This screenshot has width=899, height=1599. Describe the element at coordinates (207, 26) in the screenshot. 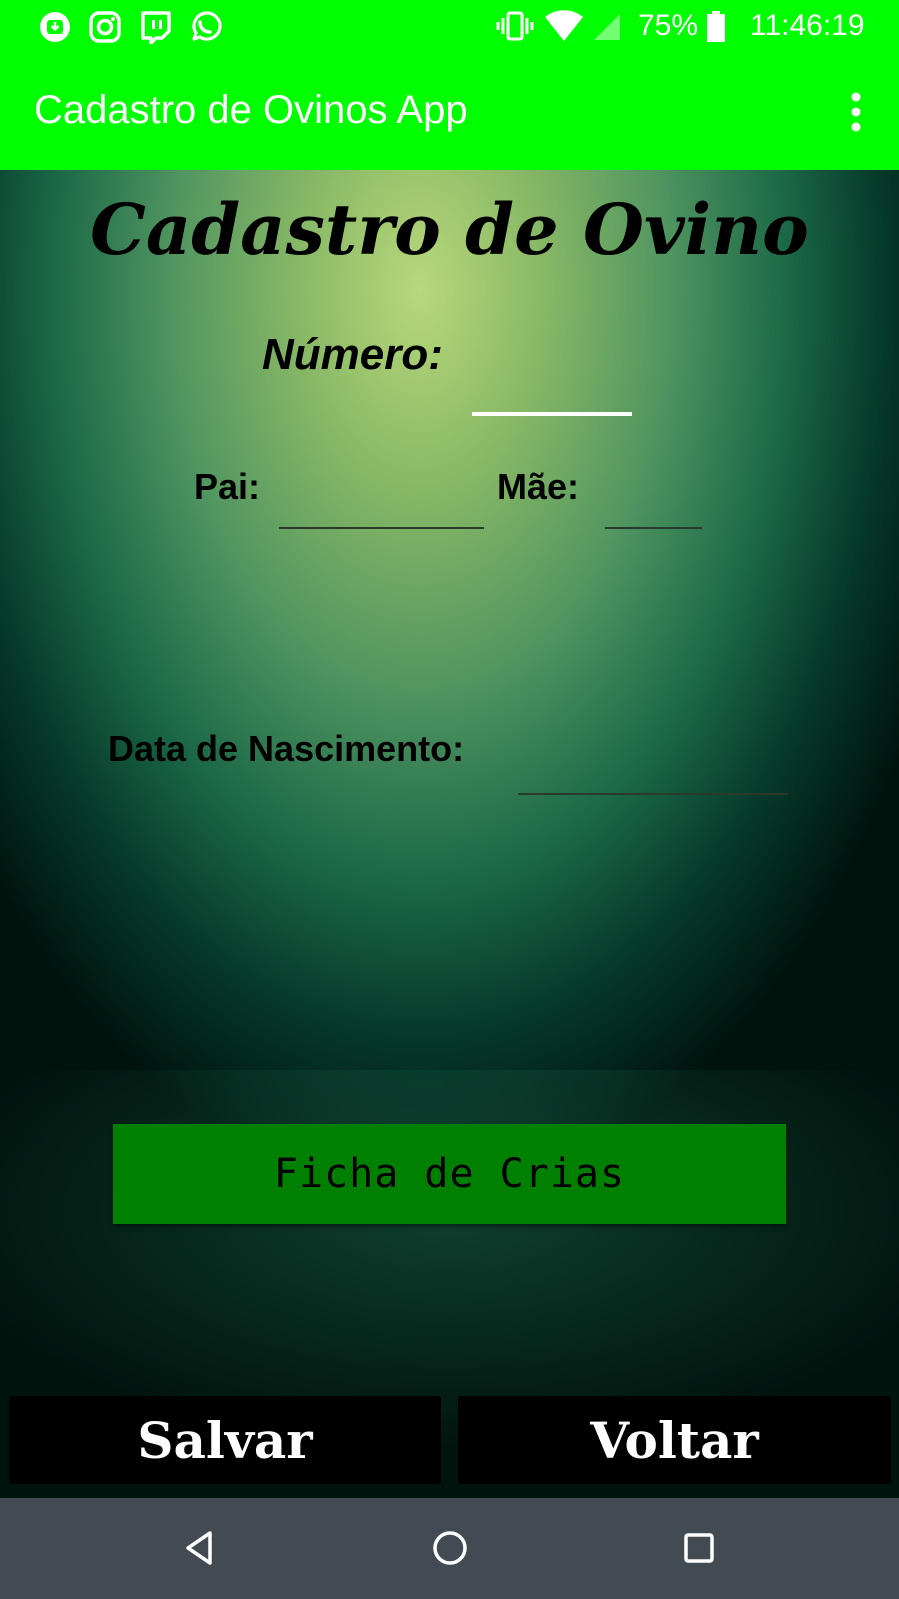

I see `whatsapp-icon` at that location.